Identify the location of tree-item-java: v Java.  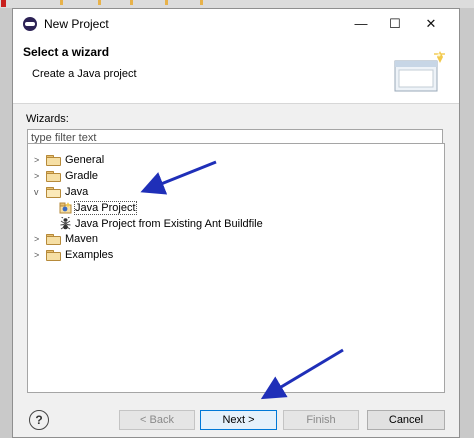
(61, 192).